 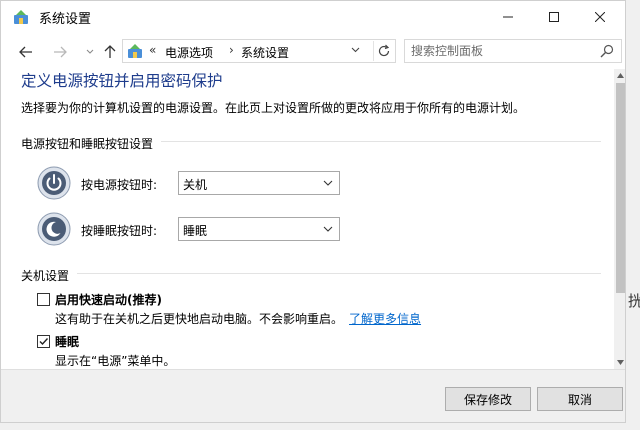 I want to click on recent-locations-button, so click(x=90, y=52).